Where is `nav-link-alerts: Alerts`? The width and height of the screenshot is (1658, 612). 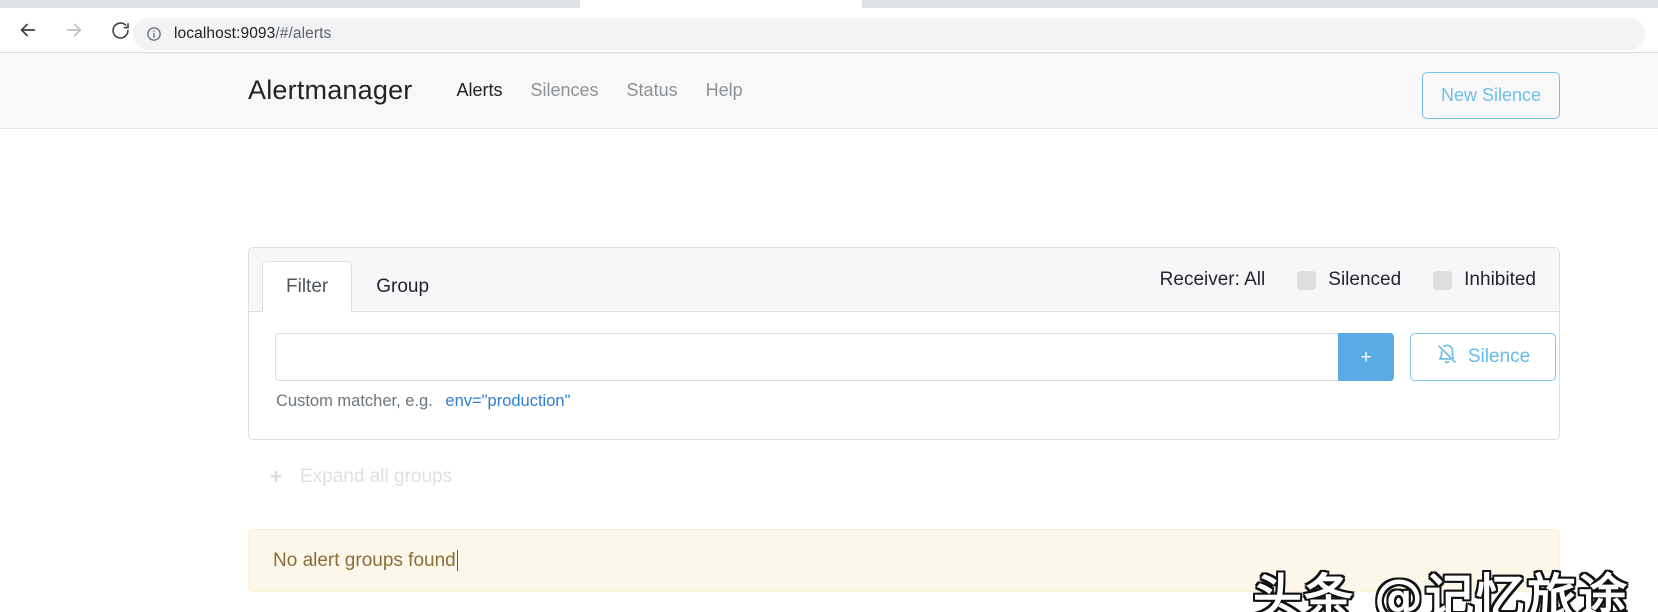
nav-link-alerts: Alerts is located at coordinates (479, 90).